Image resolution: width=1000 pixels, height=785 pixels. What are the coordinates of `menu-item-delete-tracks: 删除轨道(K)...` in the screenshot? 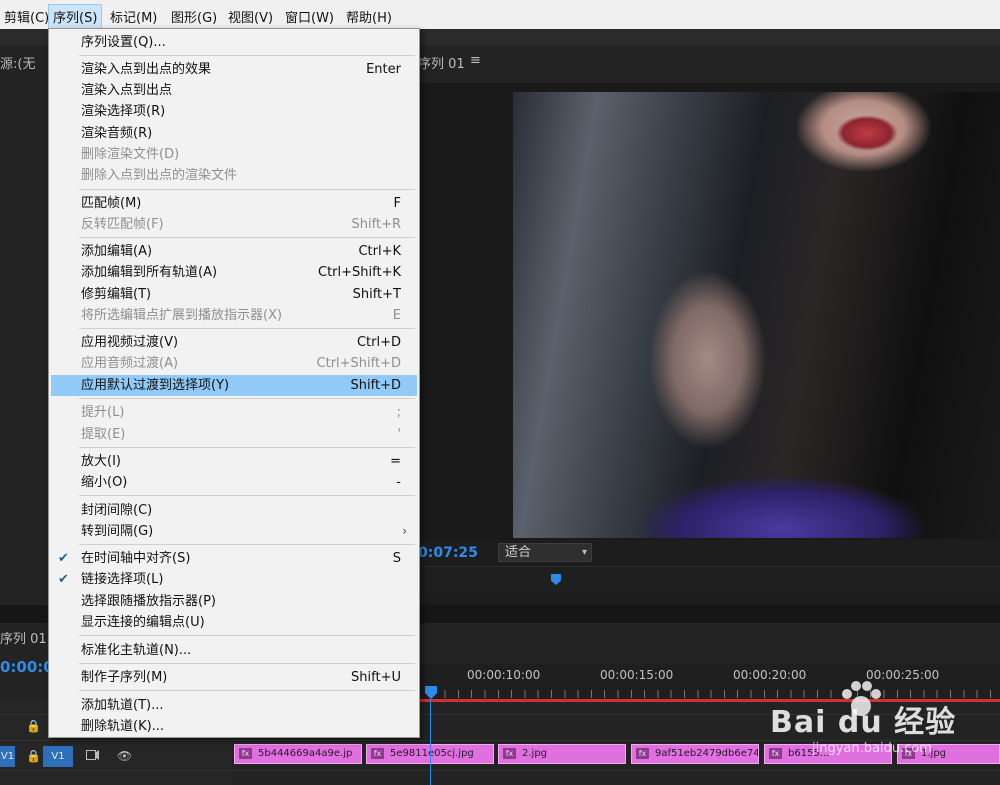 It's located at (234, 726).